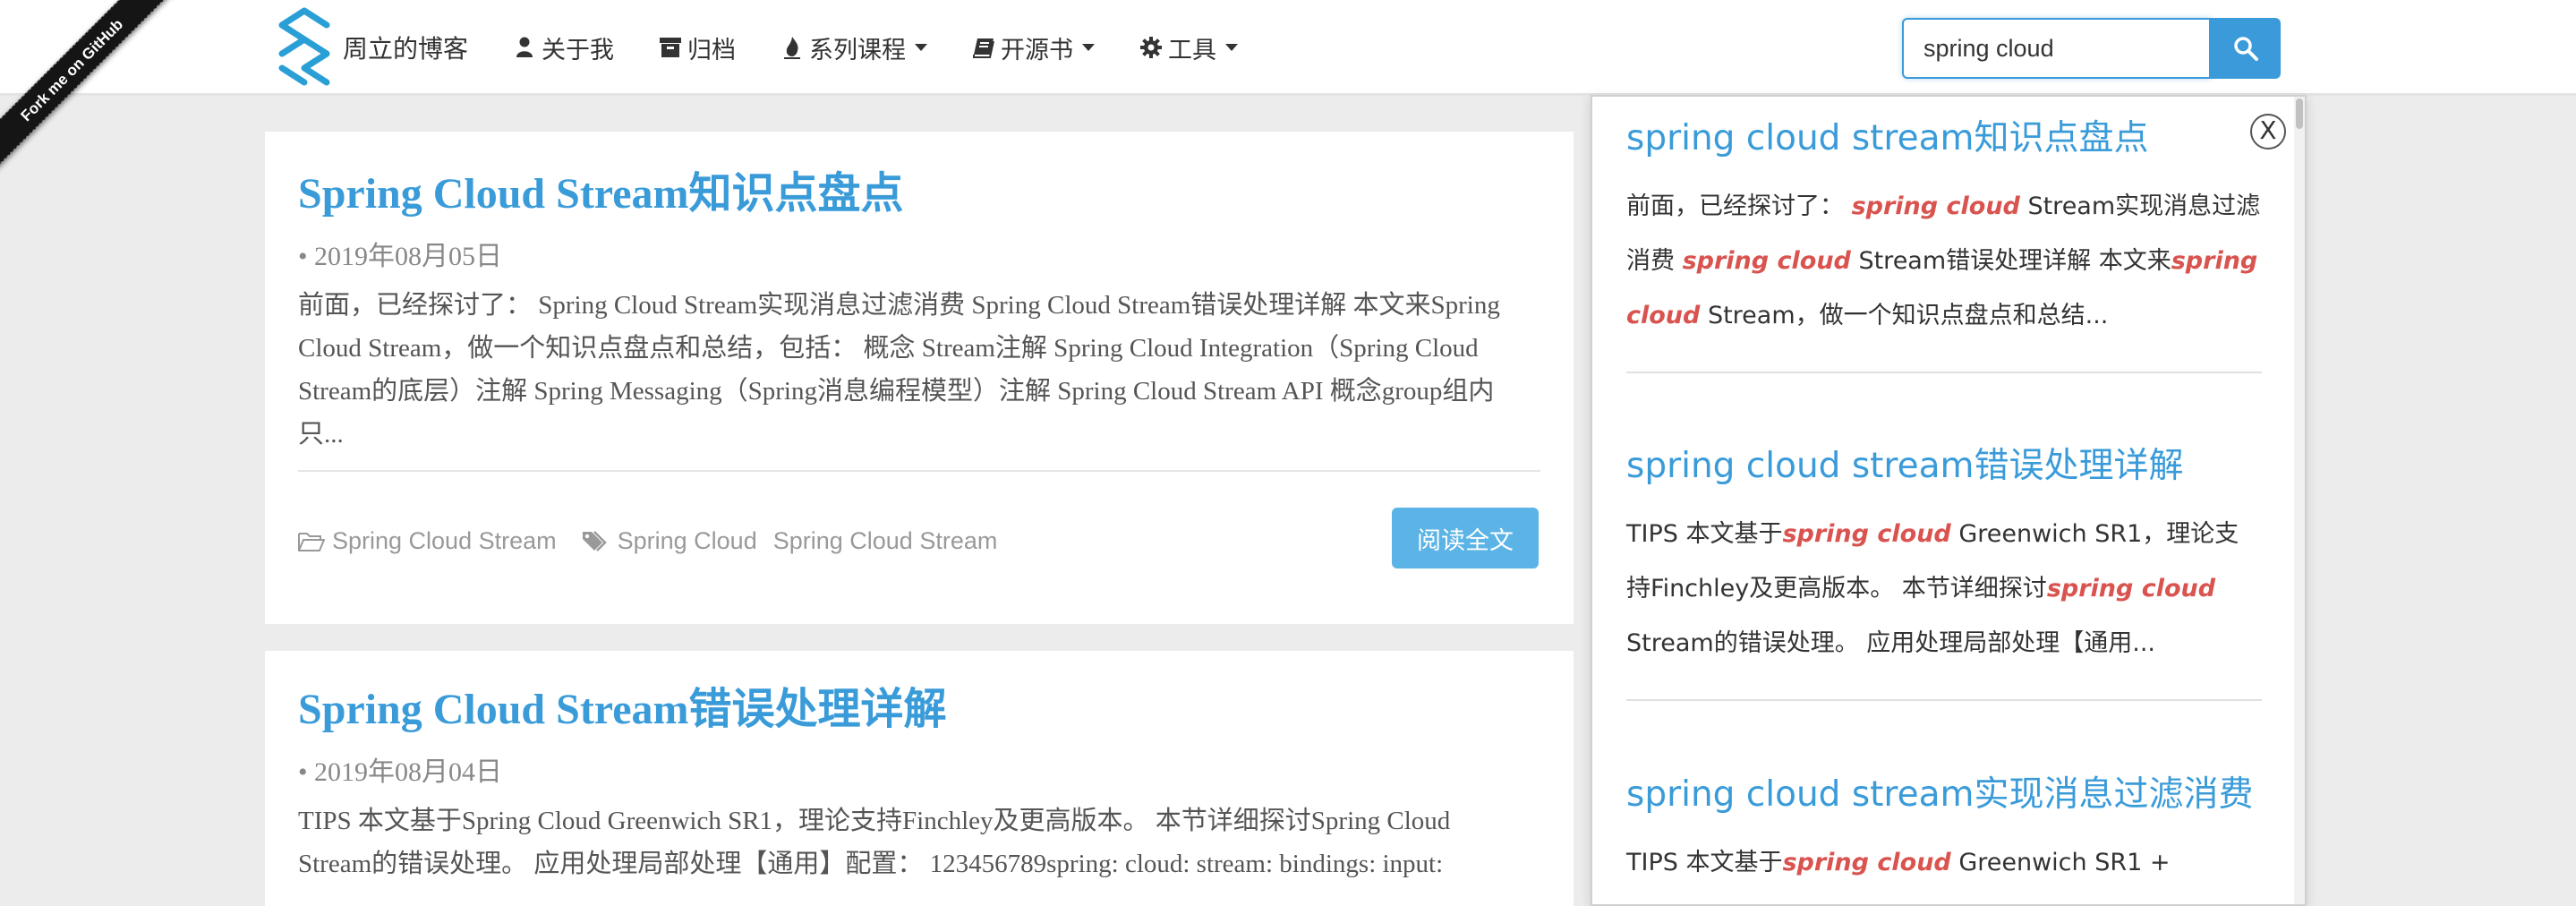 This screenshot has height=906, width=2576. I want to click on nav-item-about: 关于我, so click(563, 47).